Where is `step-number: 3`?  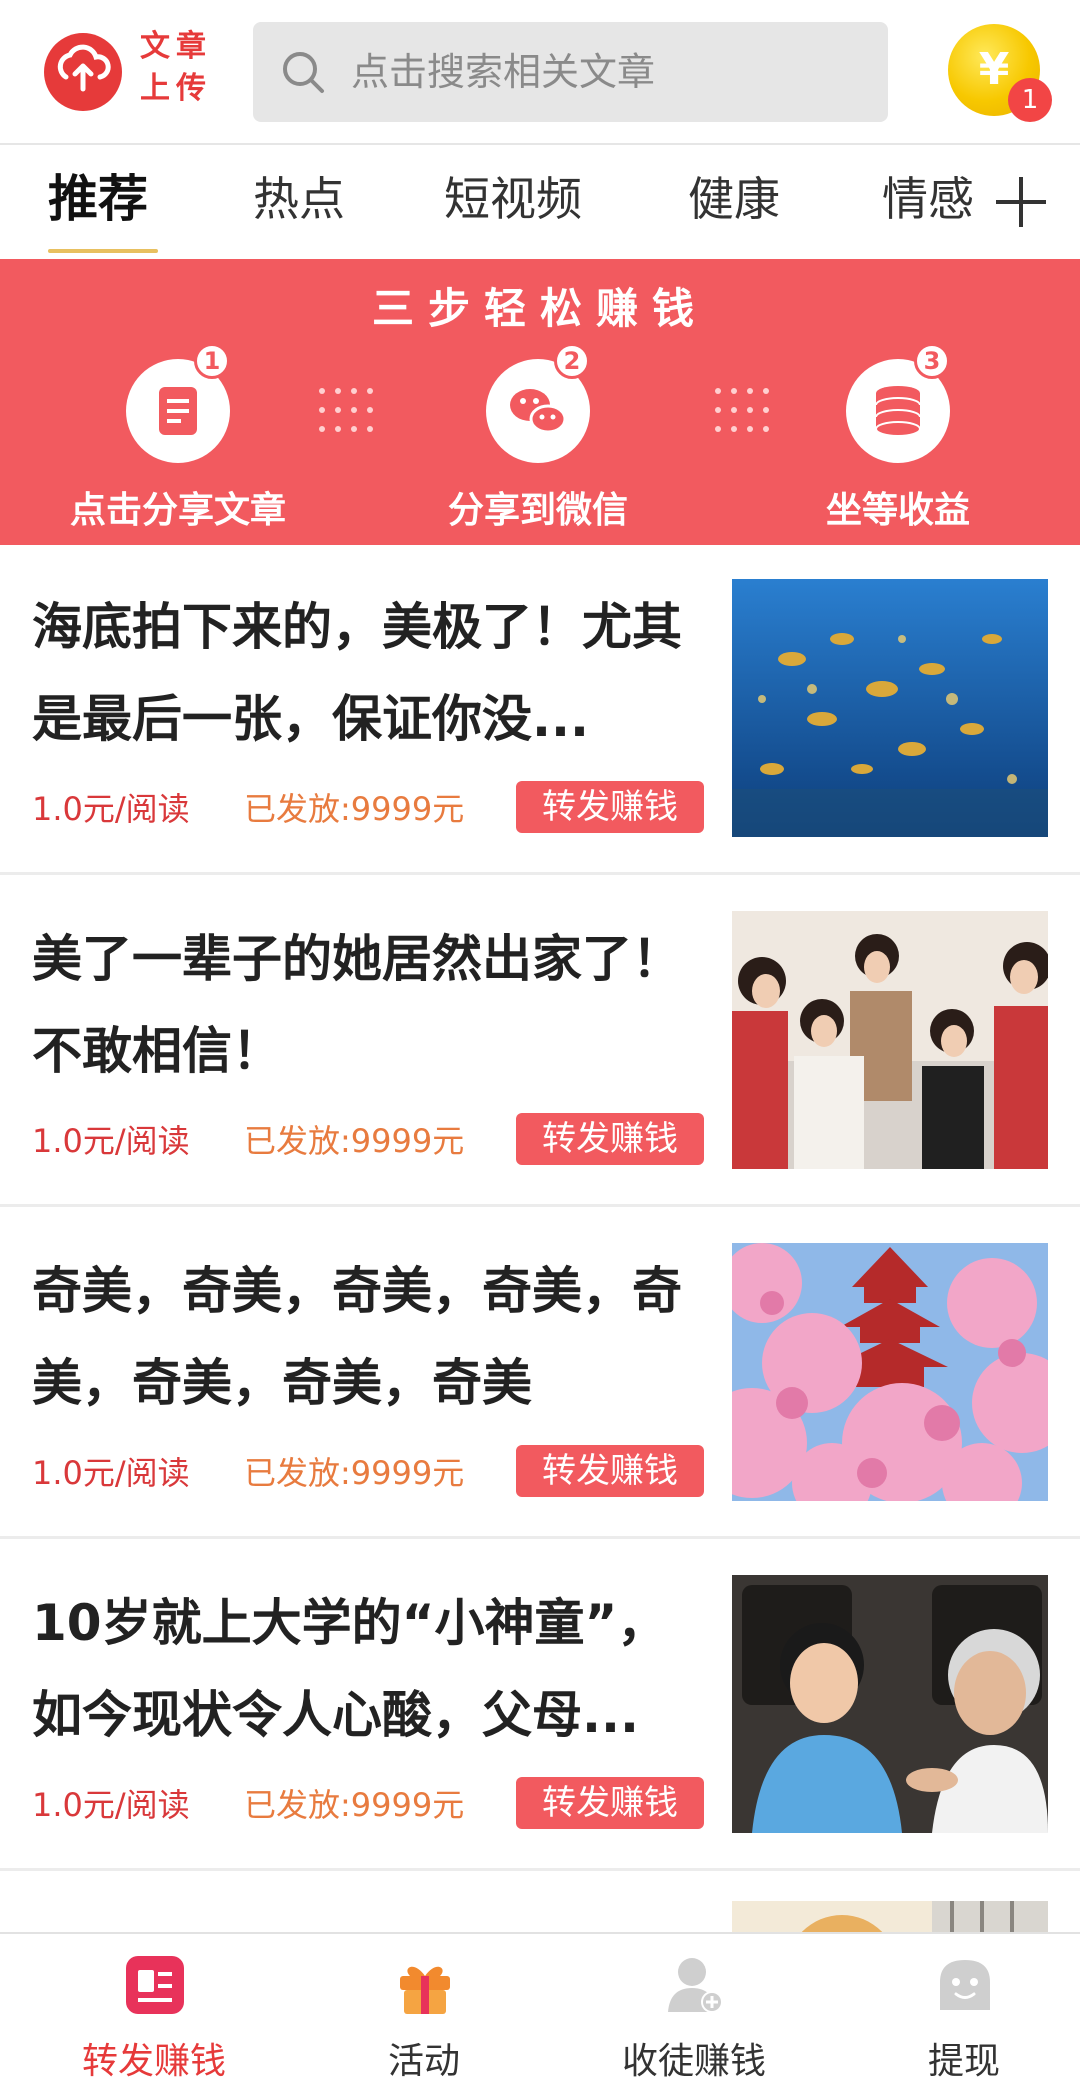 step-number: 3 is located at coordinates (932, 361).